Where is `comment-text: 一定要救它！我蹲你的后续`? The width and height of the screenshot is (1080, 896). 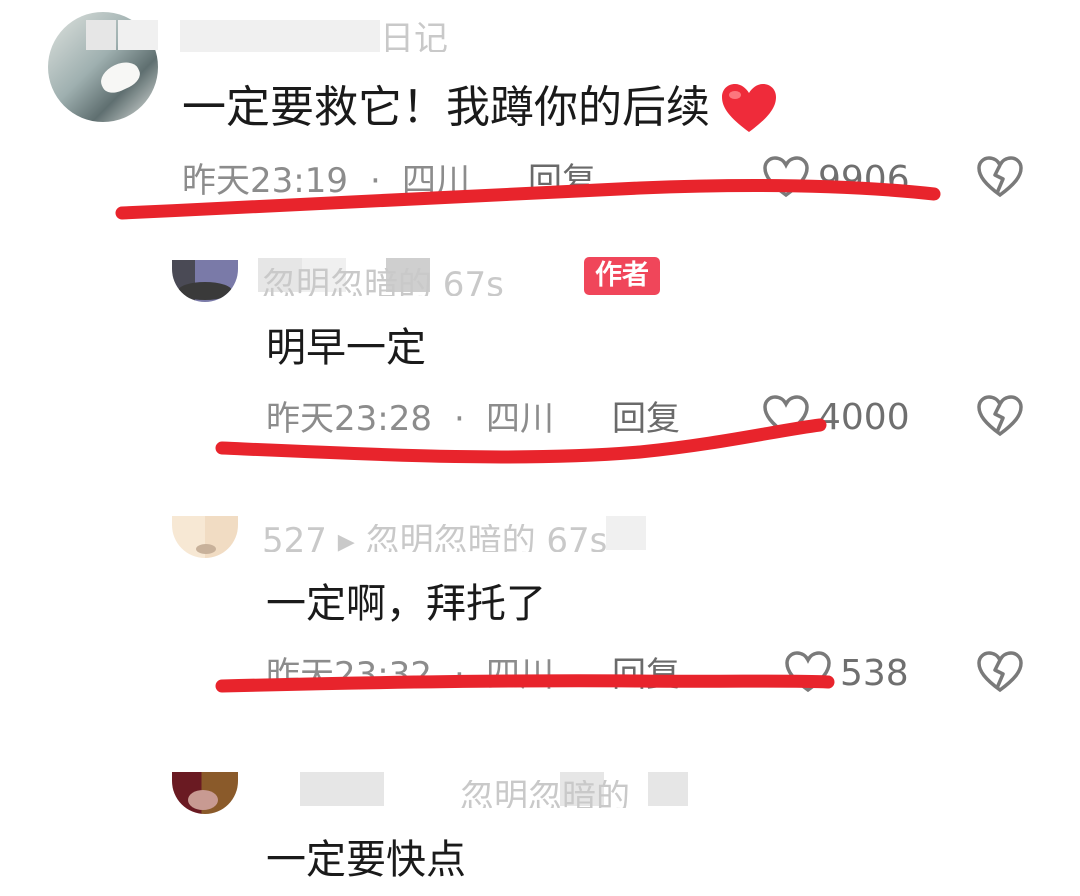 comment-text: 一定要救它！我蹲你的后续 is located at coordinates (446, 107).